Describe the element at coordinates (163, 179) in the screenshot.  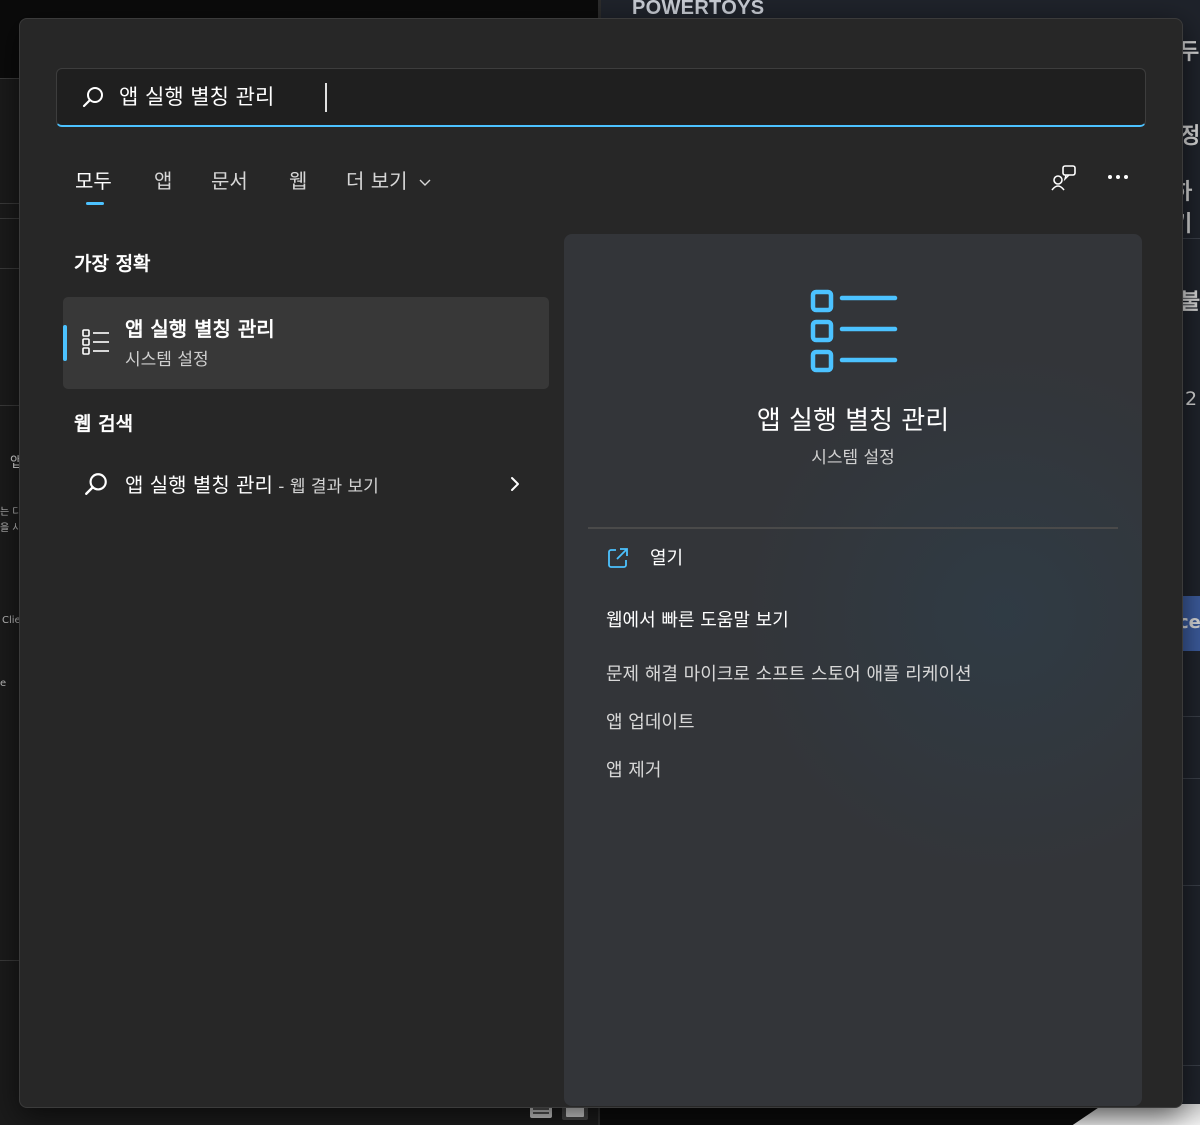
I see `tab-apps: 앱` at that location.